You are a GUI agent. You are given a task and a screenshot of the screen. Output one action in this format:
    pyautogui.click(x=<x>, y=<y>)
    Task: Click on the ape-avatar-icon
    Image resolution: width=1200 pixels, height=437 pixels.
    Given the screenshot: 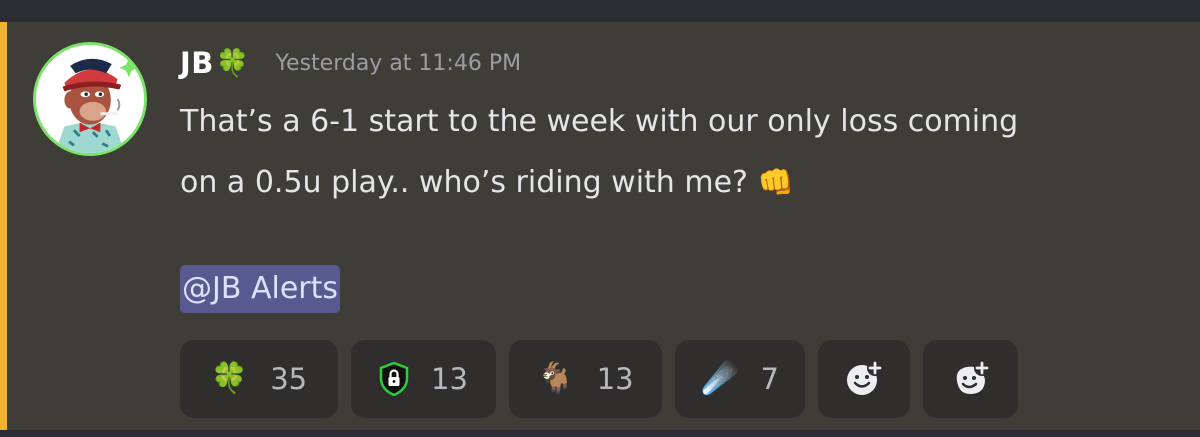 What is the action you would take?
    pyautogui.click(x=90, y=99)
    